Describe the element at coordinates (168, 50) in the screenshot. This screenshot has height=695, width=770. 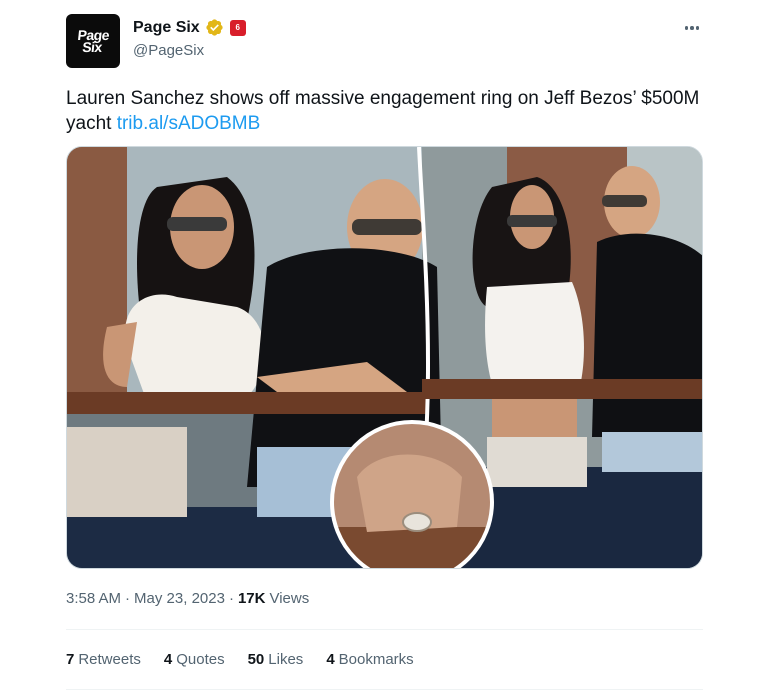
I see `author-handle: @PageSix` at that location.